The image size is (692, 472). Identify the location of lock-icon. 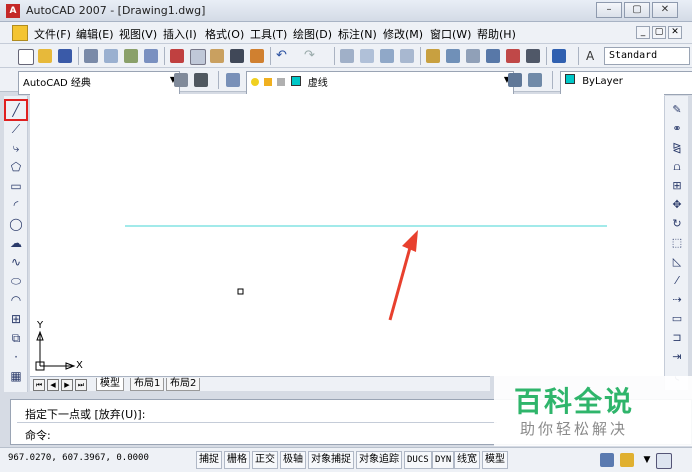
(627, 460).